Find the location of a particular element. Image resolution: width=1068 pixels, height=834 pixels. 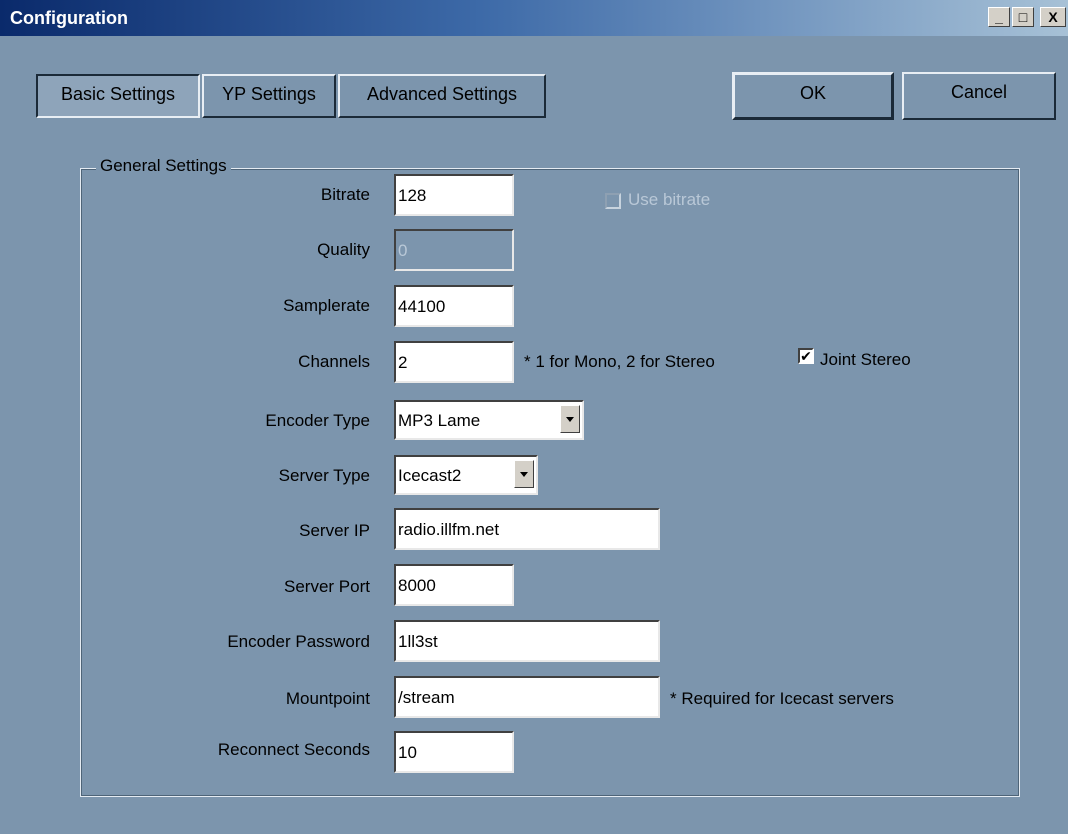

joint-stereo-checkbox: ✔ is located at coordinates (806, 356).